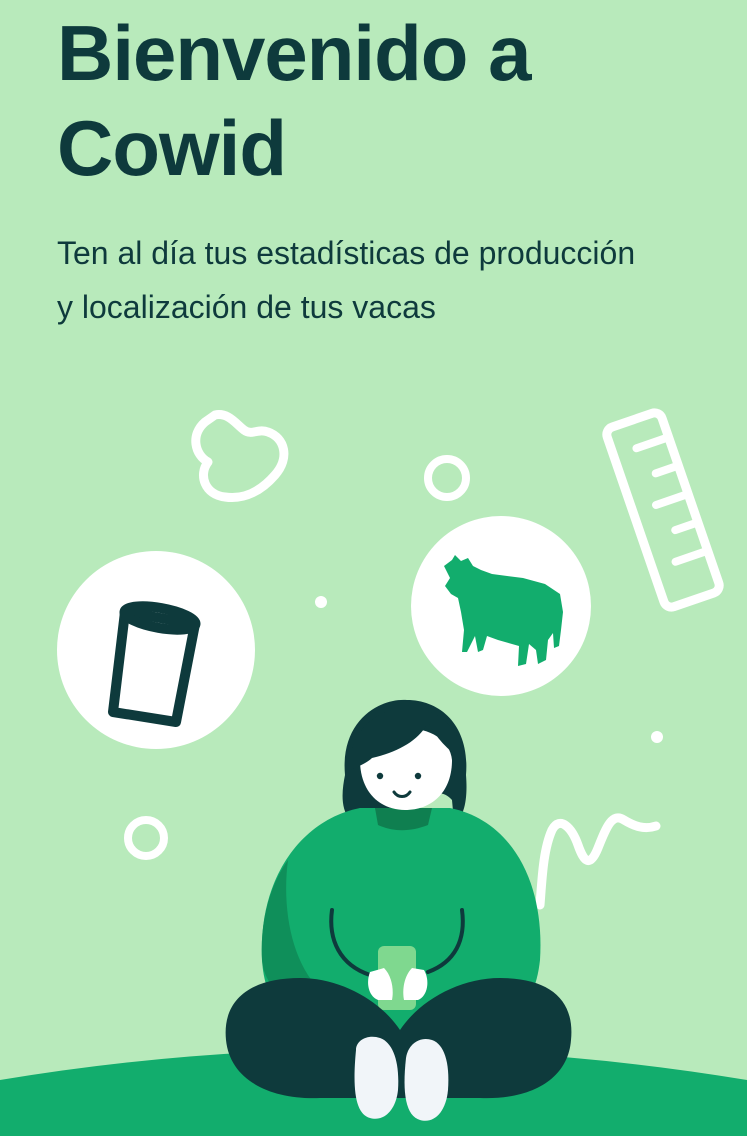 The width and height of the screenshot is (747, 1136). What do you see at coordinates (156, 650) in the screenshot?
I see `milk-glass-badge` at bounding box center [156, 650].